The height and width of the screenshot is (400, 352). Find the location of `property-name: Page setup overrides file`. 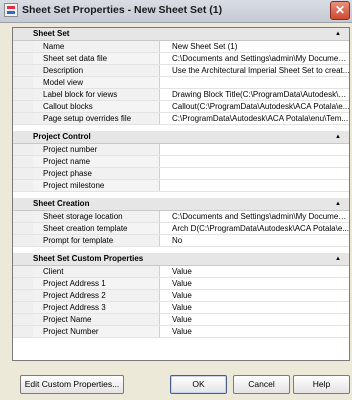

property-name: Page setup overrides file is located at coordinates (96, 118).